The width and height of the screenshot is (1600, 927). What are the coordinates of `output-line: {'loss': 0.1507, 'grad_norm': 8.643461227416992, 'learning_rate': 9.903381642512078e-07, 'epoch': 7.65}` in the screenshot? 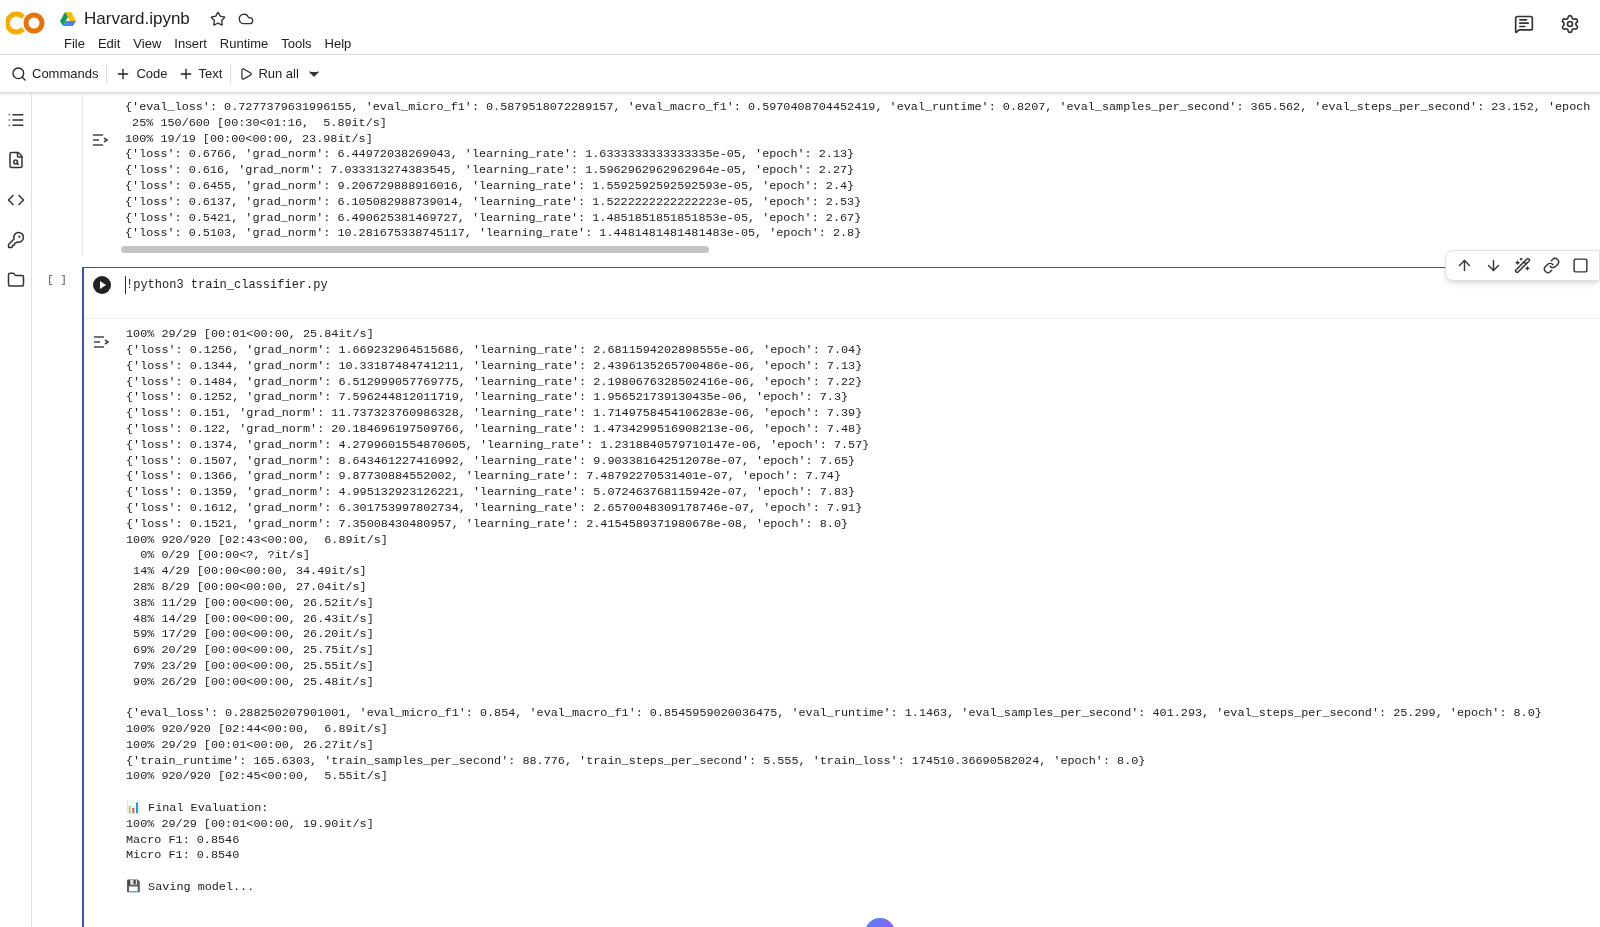 It's located at (491, 461).